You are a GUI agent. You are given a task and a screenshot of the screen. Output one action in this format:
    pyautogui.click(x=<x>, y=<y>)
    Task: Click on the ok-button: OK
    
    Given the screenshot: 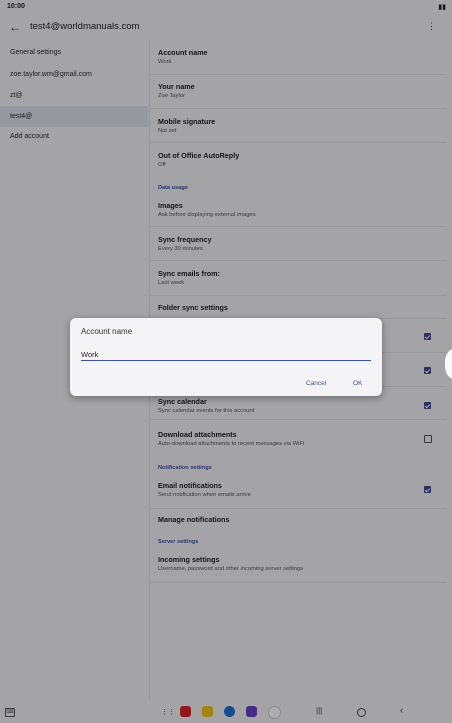 What is the action you would take?
    pyautogui.click(x=357, y=383)
    